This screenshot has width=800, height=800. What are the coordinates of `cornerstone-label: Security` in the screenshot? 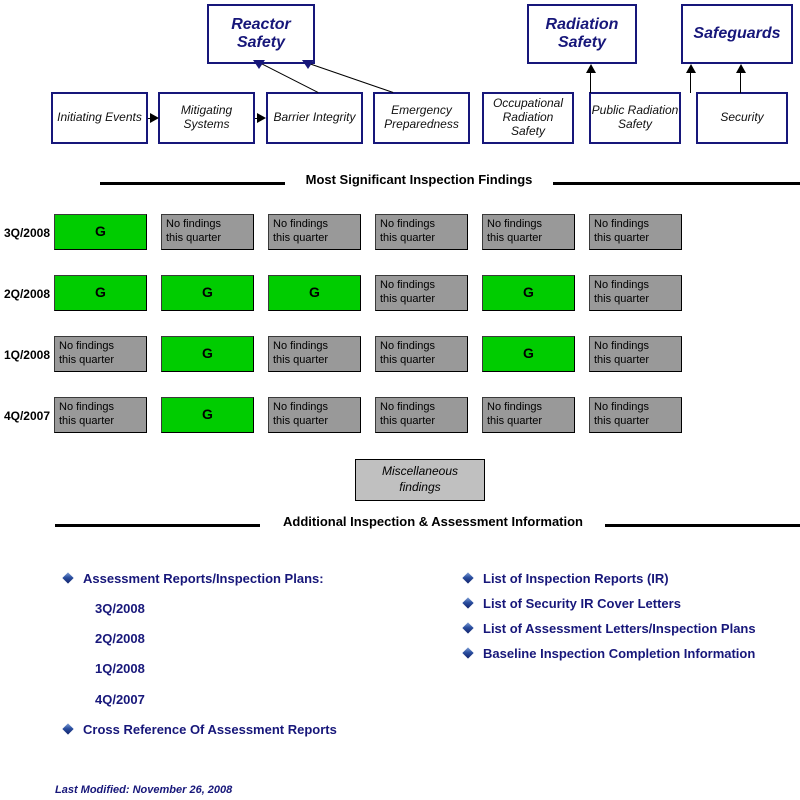 It's located at (742, 117).